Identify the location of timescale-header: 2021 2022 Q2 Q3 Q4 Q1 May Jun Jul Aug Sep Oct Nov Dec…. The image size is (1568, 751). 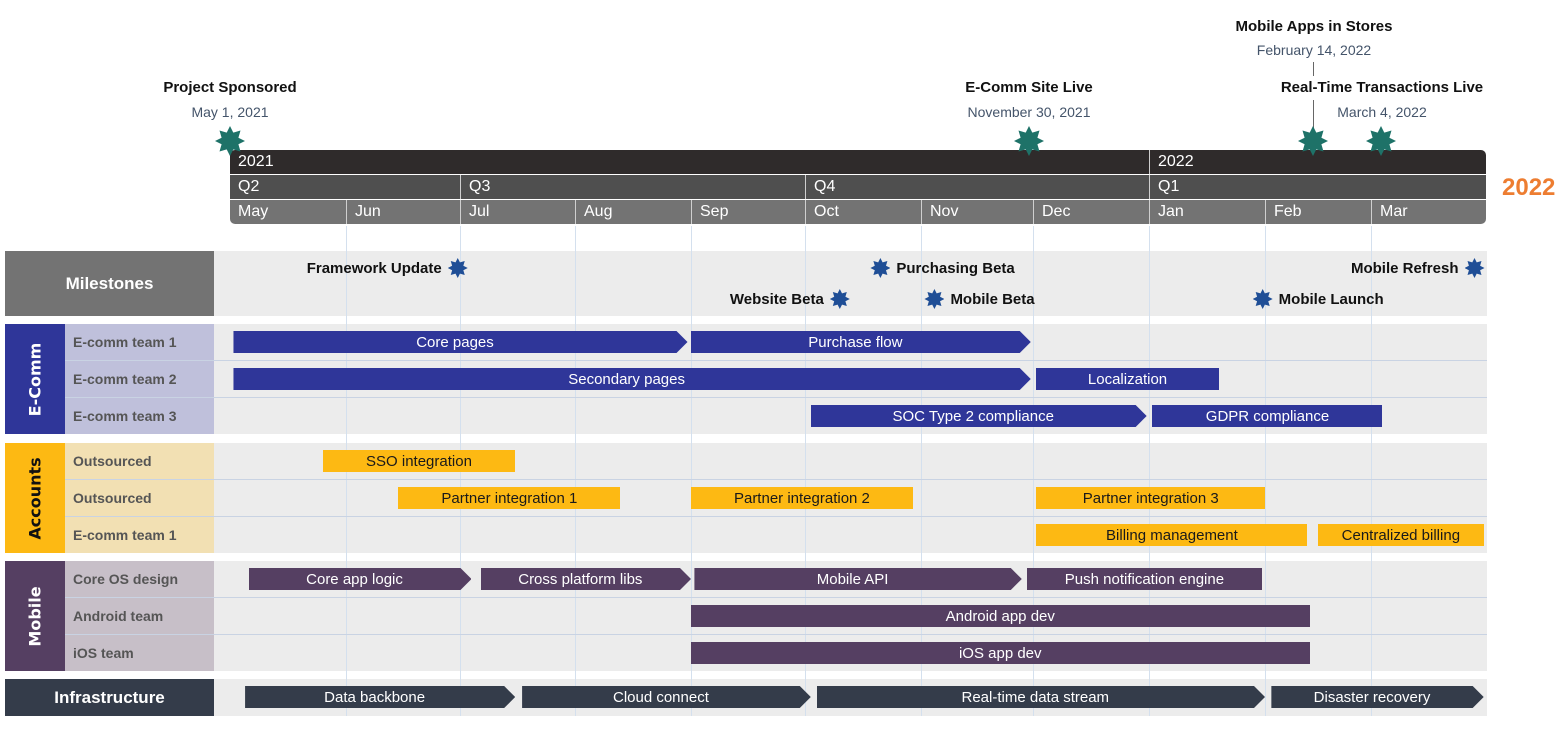
(858, 187).